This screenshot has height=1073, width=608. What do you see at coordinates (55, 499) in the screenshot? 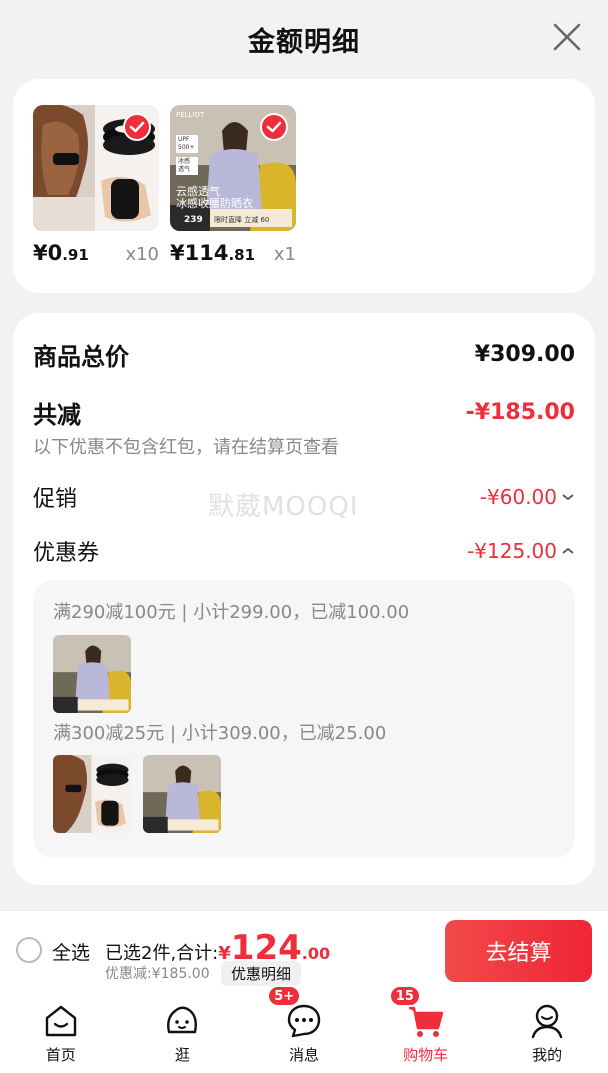
I see `promo-label: 促销` at bounding box center [55, 499].